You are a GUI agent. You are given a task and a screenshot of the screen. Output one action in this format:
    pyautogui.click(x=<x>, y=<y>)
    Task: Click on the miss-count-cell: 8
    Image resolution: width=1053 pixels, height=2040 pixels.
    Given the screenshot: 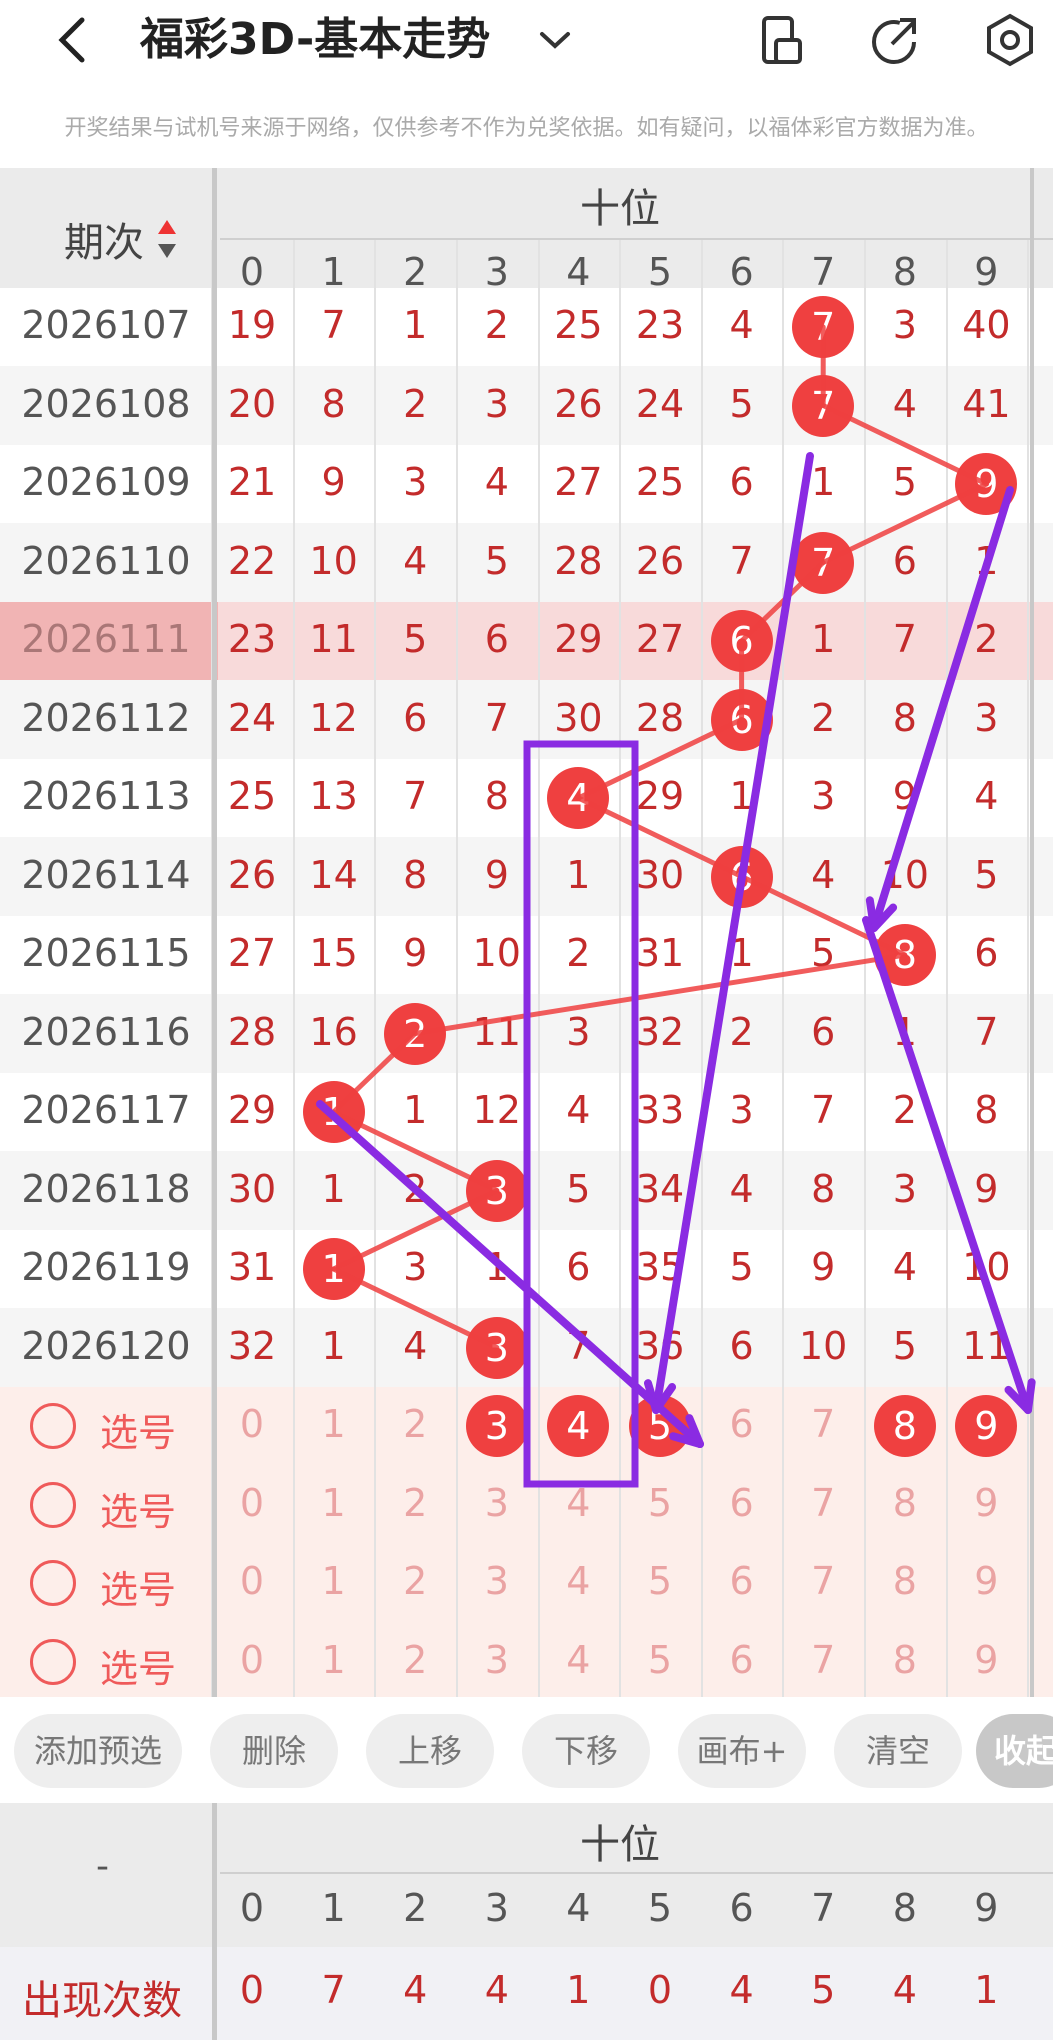 What is the action you would take?
    pyautogui.click(x=415, y=874)
    